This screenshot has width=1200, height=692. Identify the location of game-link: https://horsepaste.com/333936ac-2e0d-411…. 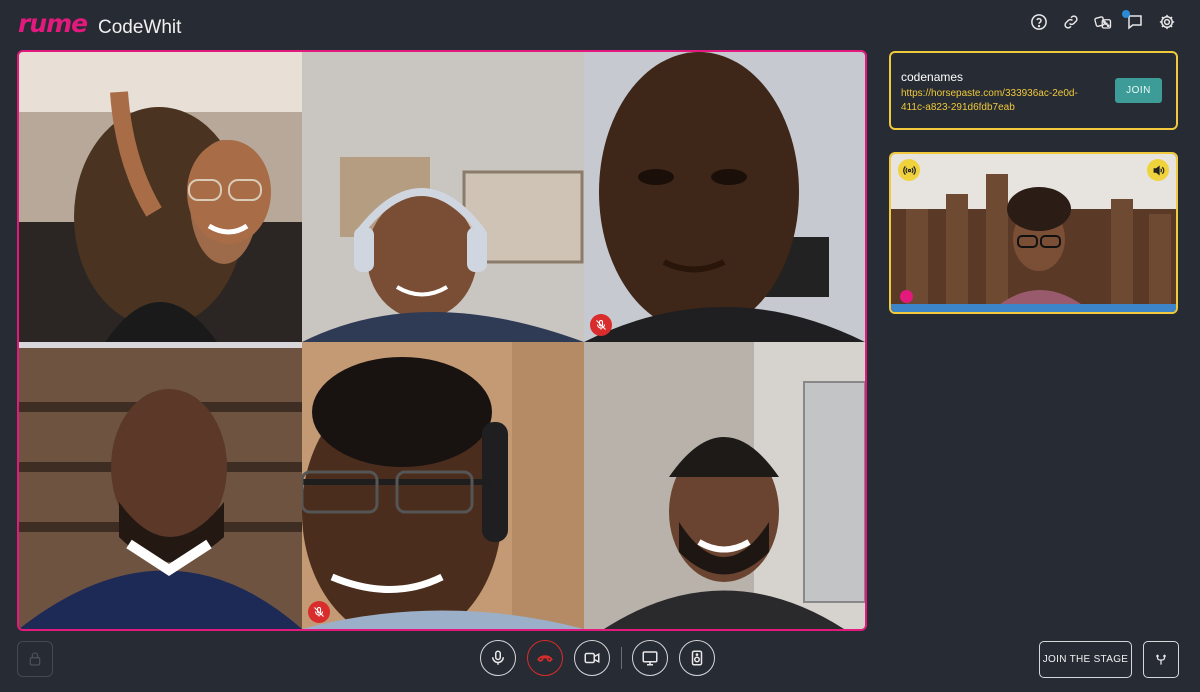
(996, 101).